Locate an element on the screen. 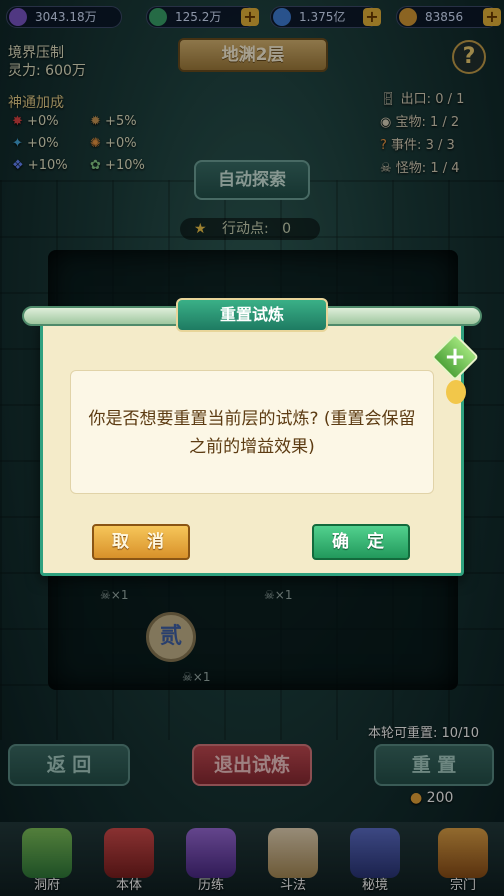 The height and width of the screenshot is (896, 504). confirm-button: 确 定 is located at coordinates (361, 542).